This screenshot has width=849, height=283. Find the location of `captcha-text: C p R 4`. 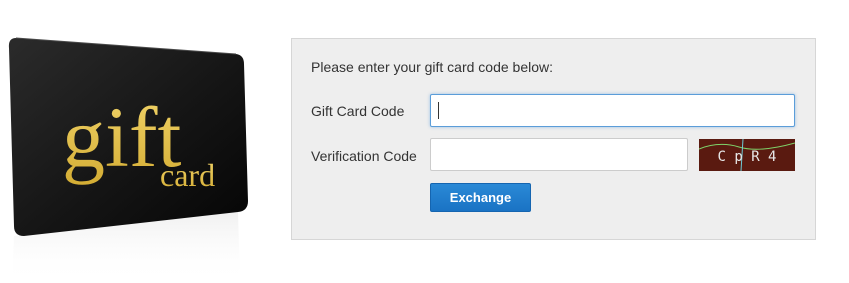

captcha-text: C p R 4 is located at coordinates (746, 157).